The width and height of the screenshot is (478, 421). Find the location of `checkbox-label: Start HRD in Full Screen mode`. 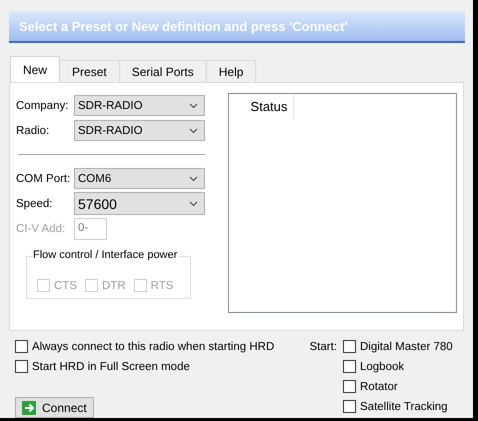

checkbox-label: Start HRD in Full Screen mode is located at coordinates (111, 366).